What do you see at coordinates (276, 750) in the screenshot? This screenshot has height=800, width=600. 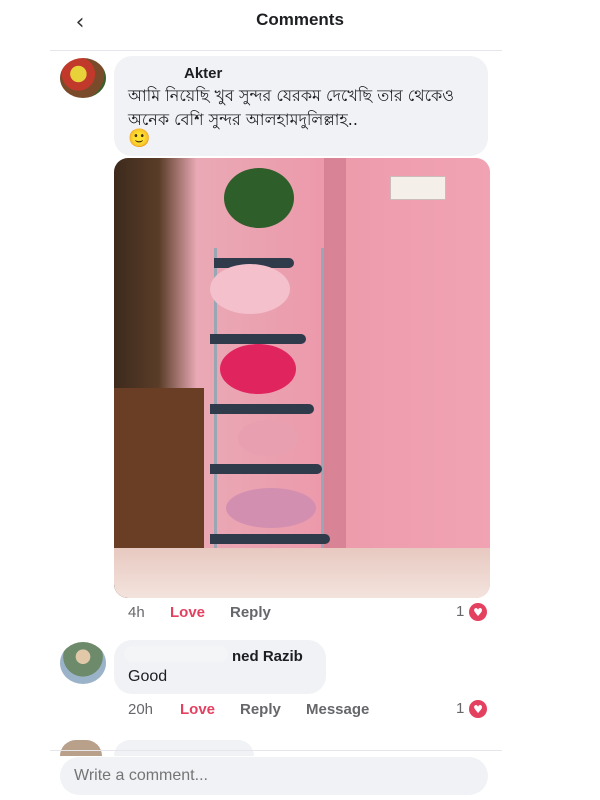 I see `composer-divider` at bounding box center [276, 750].